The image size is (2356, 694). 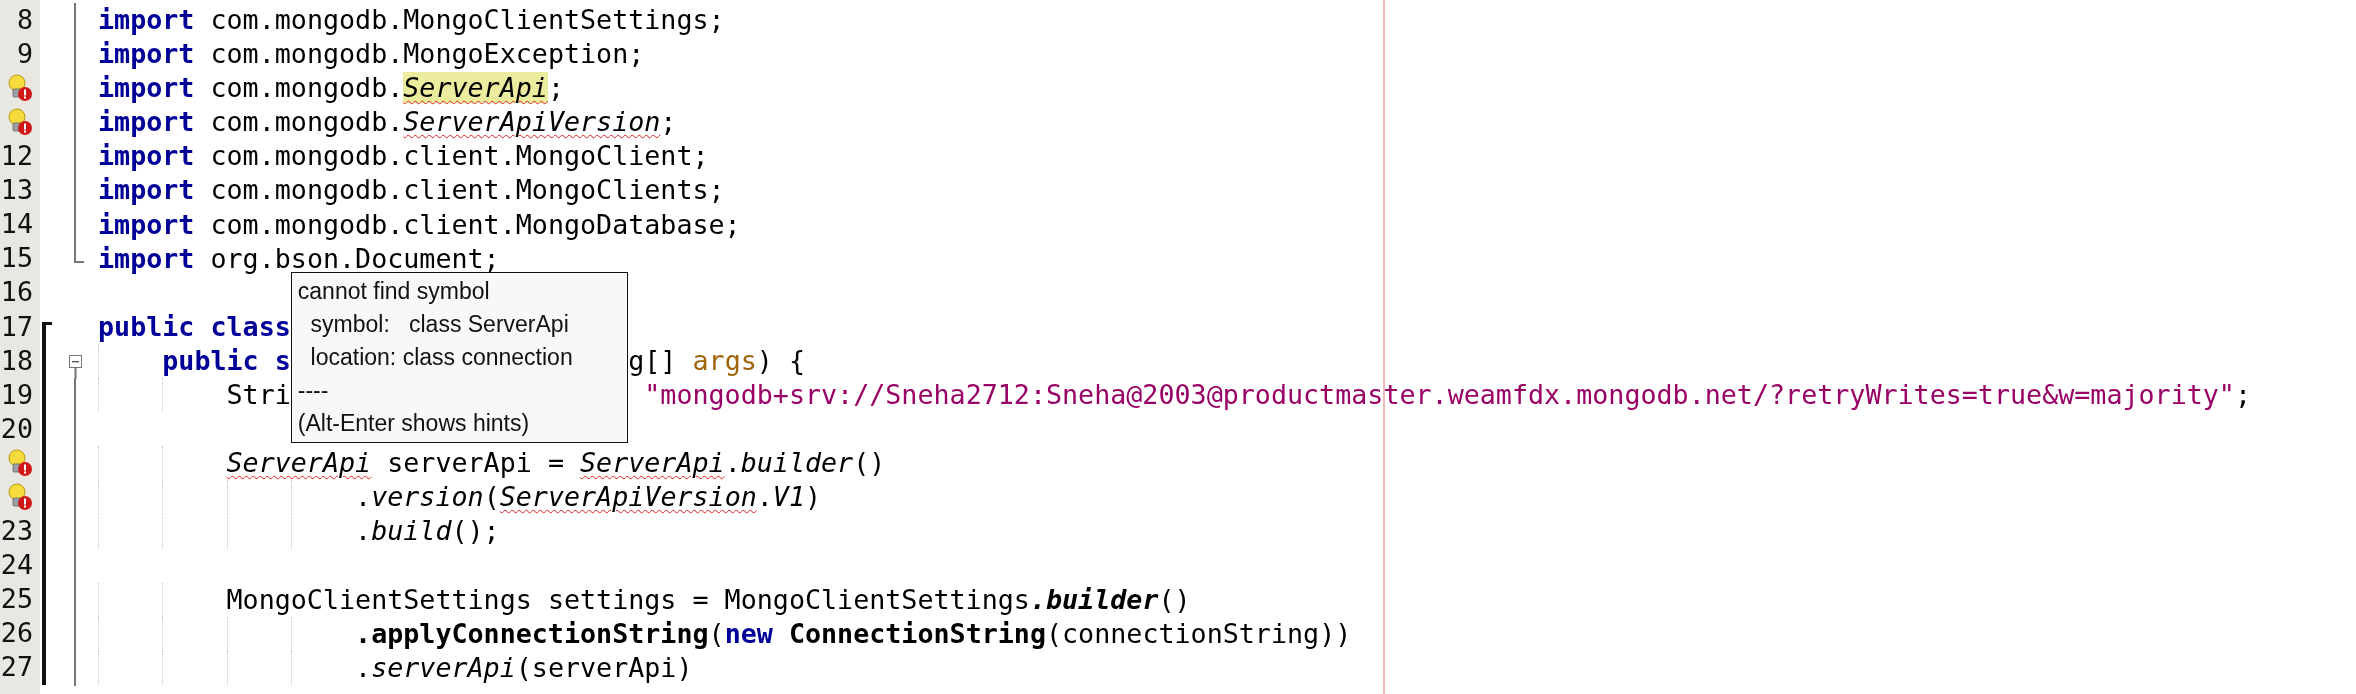 I want to click on code-line: import com.mongodb.client.MongoClient;, so click(x=403, y=156).